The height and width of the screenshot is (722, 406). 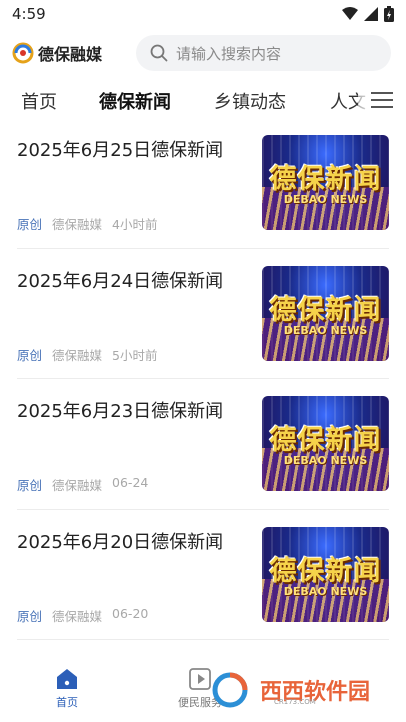 I want to click on tabbar-home-label: 首页, so click(x=67, y=702).